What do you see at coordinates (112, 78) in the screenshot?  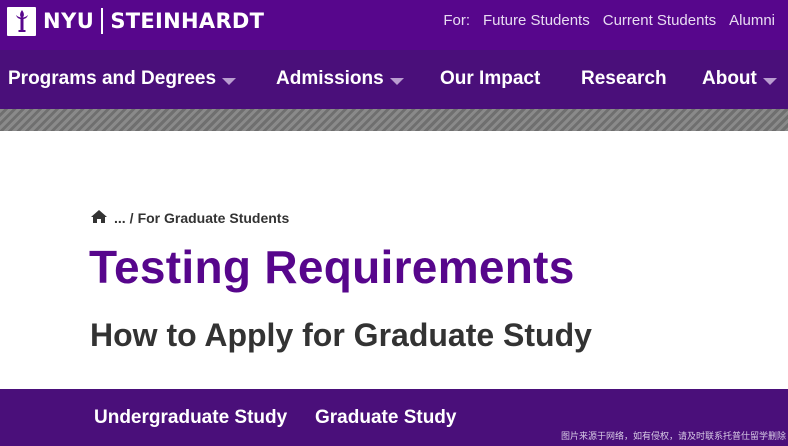 I see `nav-item-label: Programs and Degrees` at bounding box center [112, 78].